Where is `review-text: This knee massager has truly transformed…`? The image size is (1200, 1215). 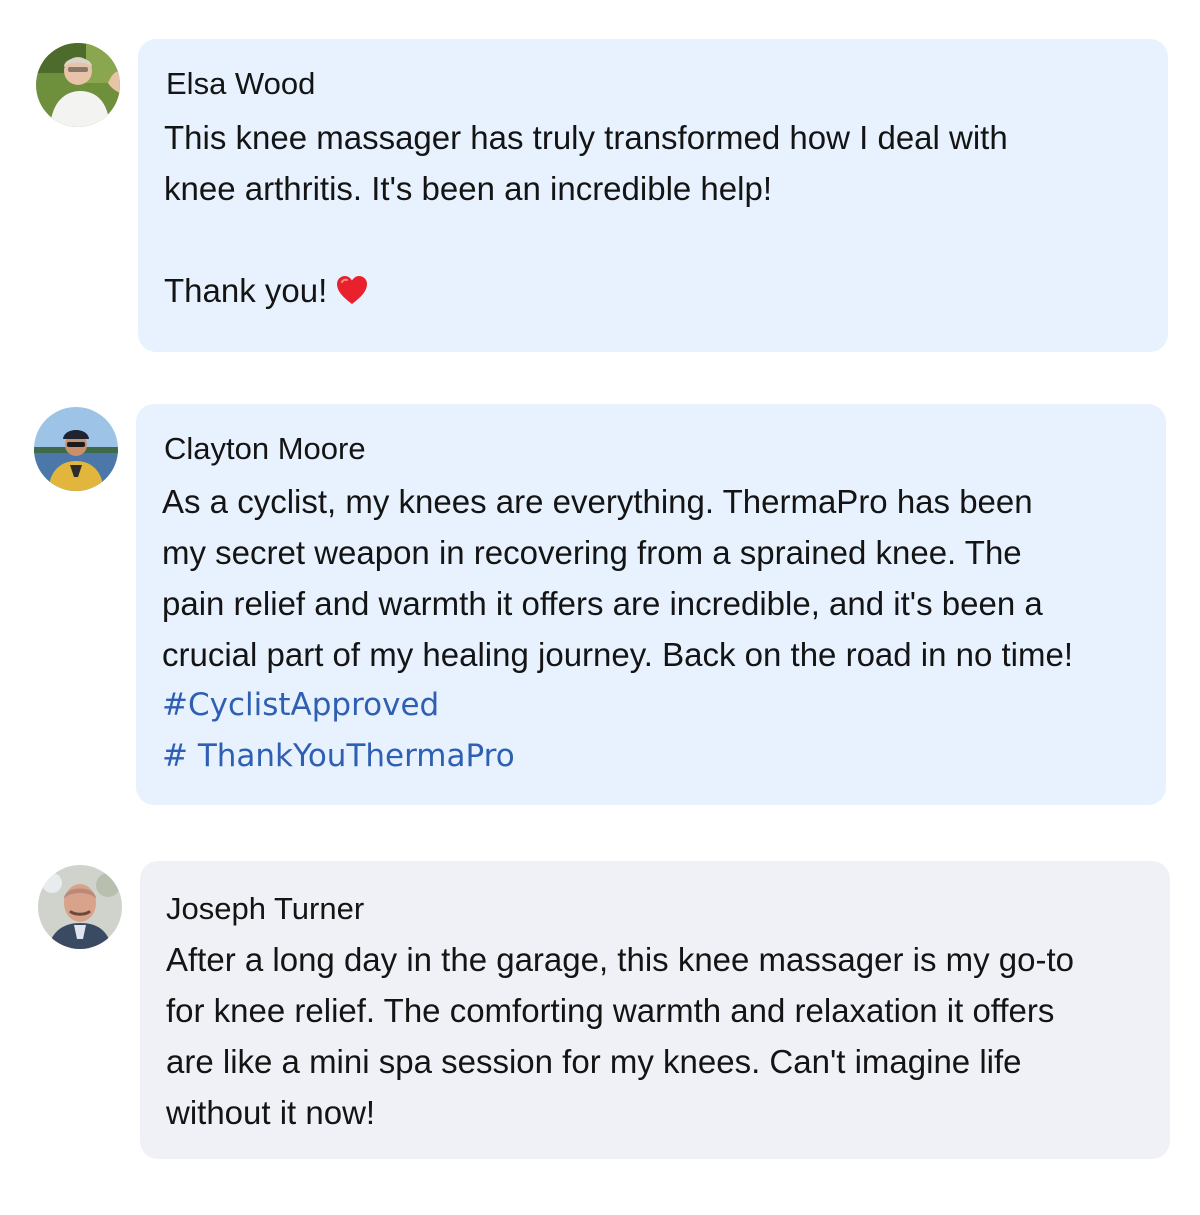 review-text: This knee massager has truly transformed… is located at coordinates (586, 214).